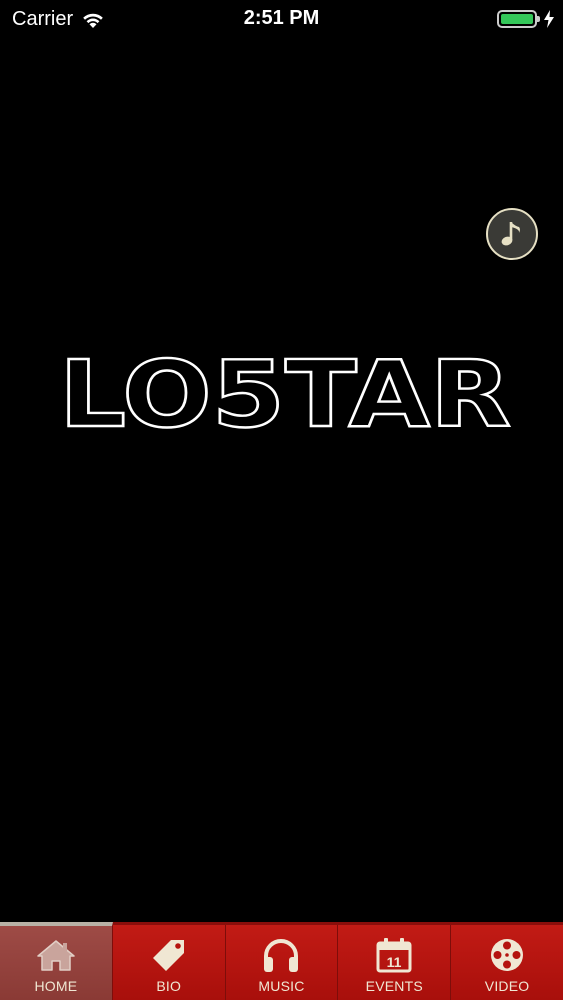 The width and height of the screenshot is (563, 1000). I want to click on tab-video-label: VIDEO, so click(507, 986).